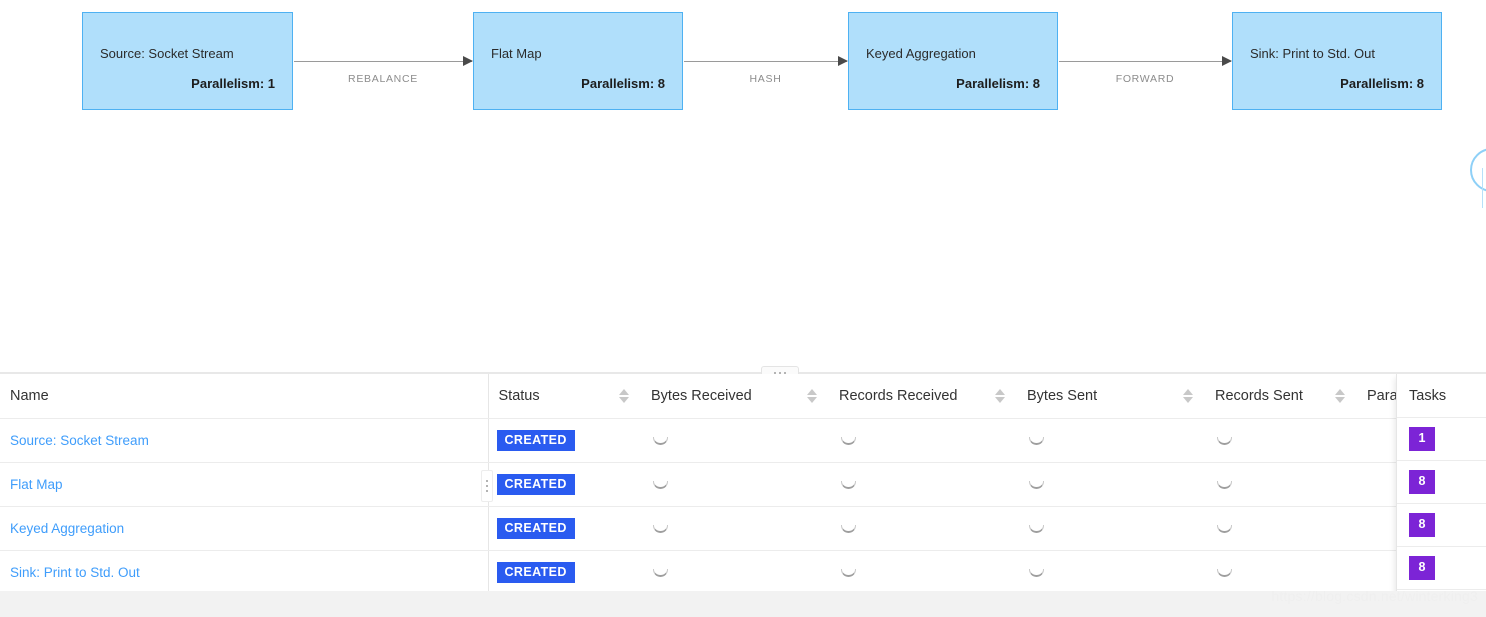  I want to click on edge-label: HASH, so click(765, 79).